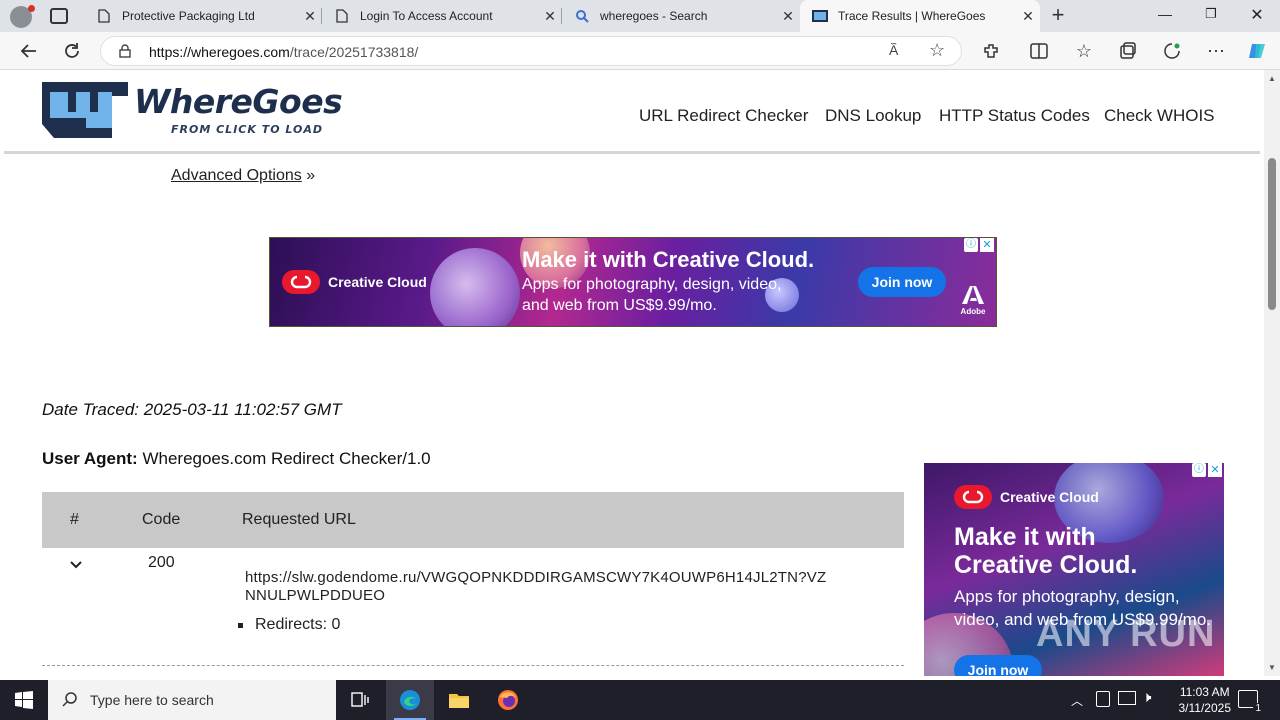 This screenshot has height=720, width=1280. What do you see at coordinates (1172, 51) in the screenshot?
I see `browser-essentials-icon` at bounding box center [1172, 51].